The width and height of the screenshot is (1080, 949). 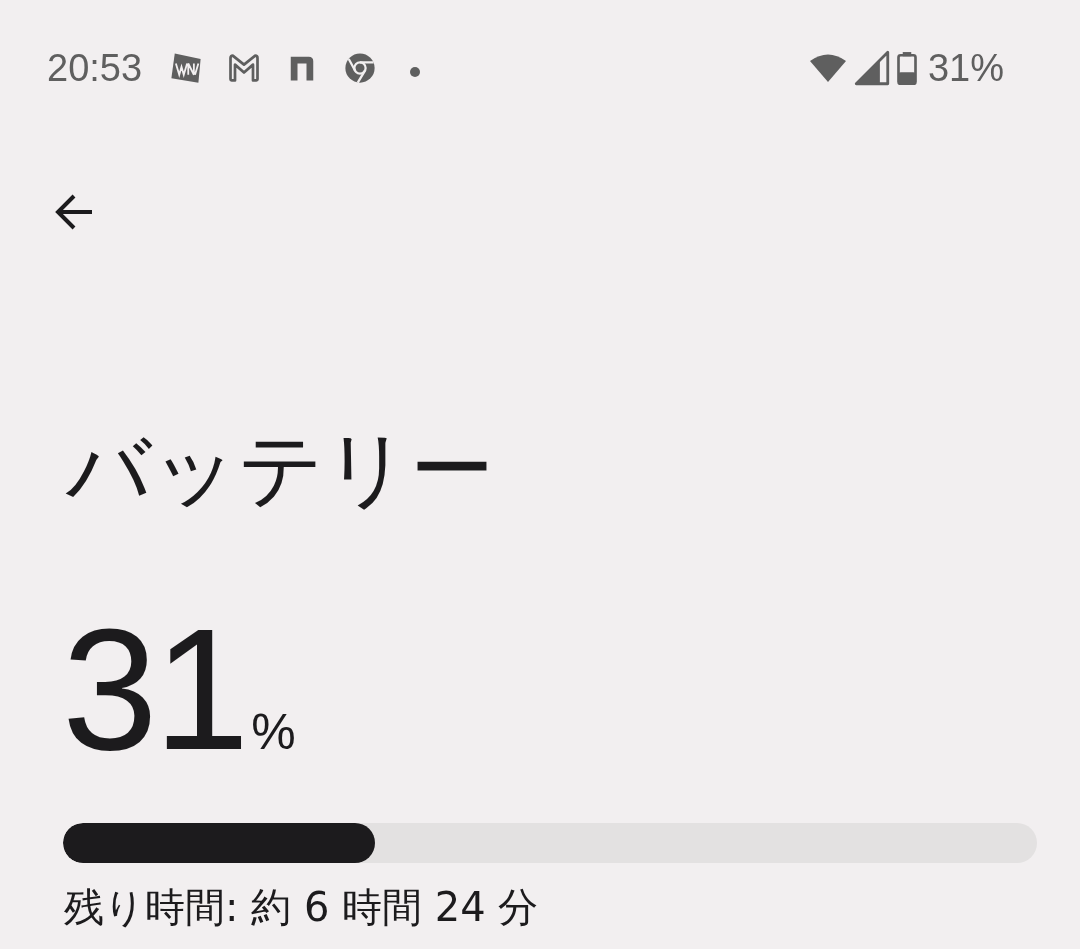 What do you see at coordinates (965, 68) in the screenshot?
I see `battery-percent-text: 31%` at bounding box center [965, 68].